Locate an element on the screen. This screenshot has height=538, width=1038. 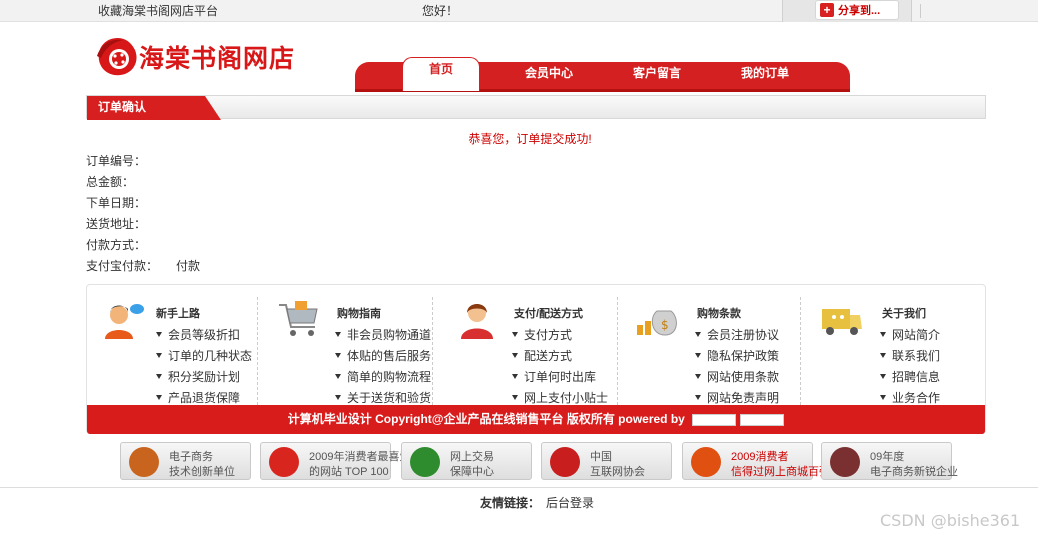
help-title: 购物指南 is located at coordinates (359, 314).